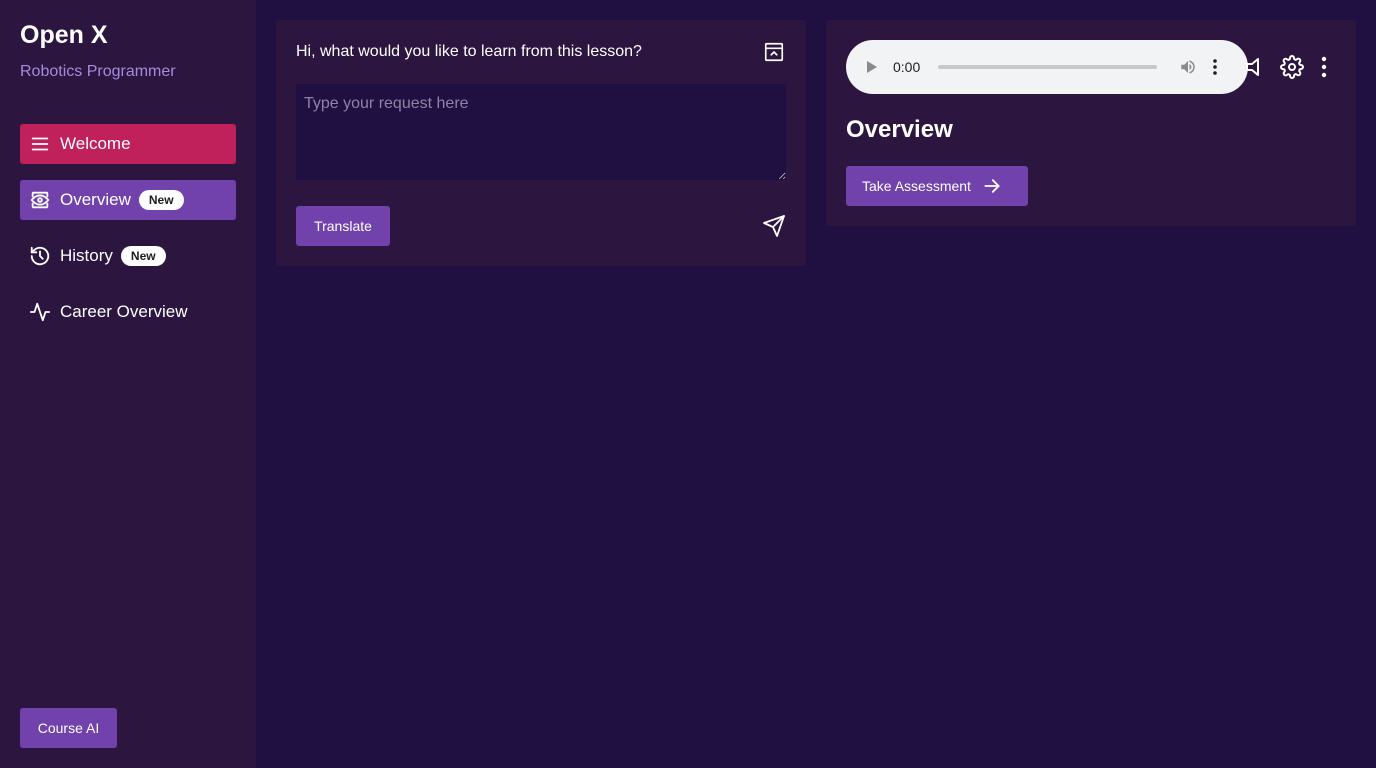 Image resolution: width=1376 pixels, height=768 pixels. I want to click on app-title: Open X, so click(64, 35).